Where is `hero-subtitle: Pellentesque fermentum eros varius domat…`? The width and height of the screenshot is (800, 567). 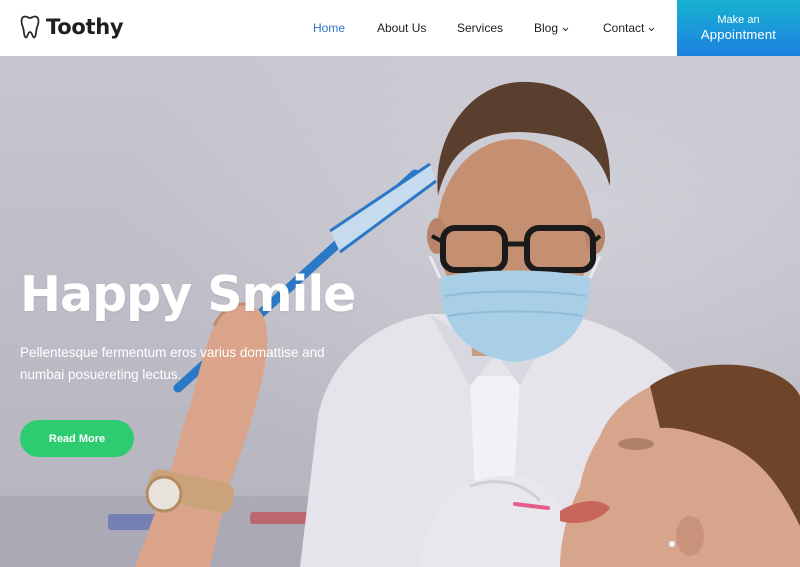 hero-subtitle: Pellentesque fermentum eros varius domat… is located at coordinates (172, 363).